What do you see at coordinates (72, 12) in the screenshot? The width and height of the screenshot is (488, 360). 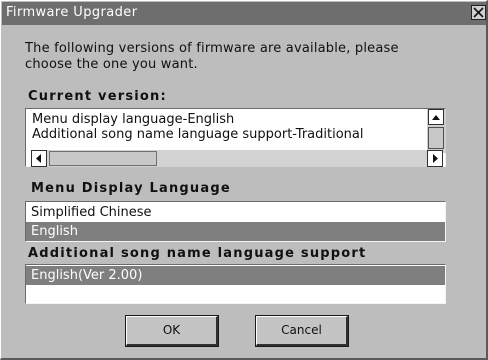 I see `window-title: Firmware Upgrader` at bounding box center [72, 12].